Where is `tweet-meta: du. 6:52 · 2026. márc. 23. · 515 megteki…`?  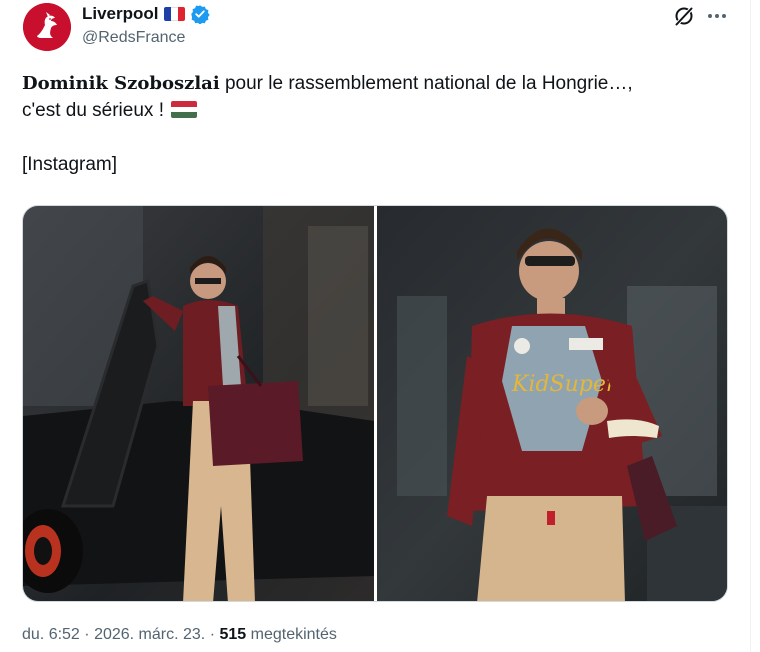
tweet-meta: du. 6:52 · 2026. márc. 23. · 515 megteki… is located at coordinates (179, 635).